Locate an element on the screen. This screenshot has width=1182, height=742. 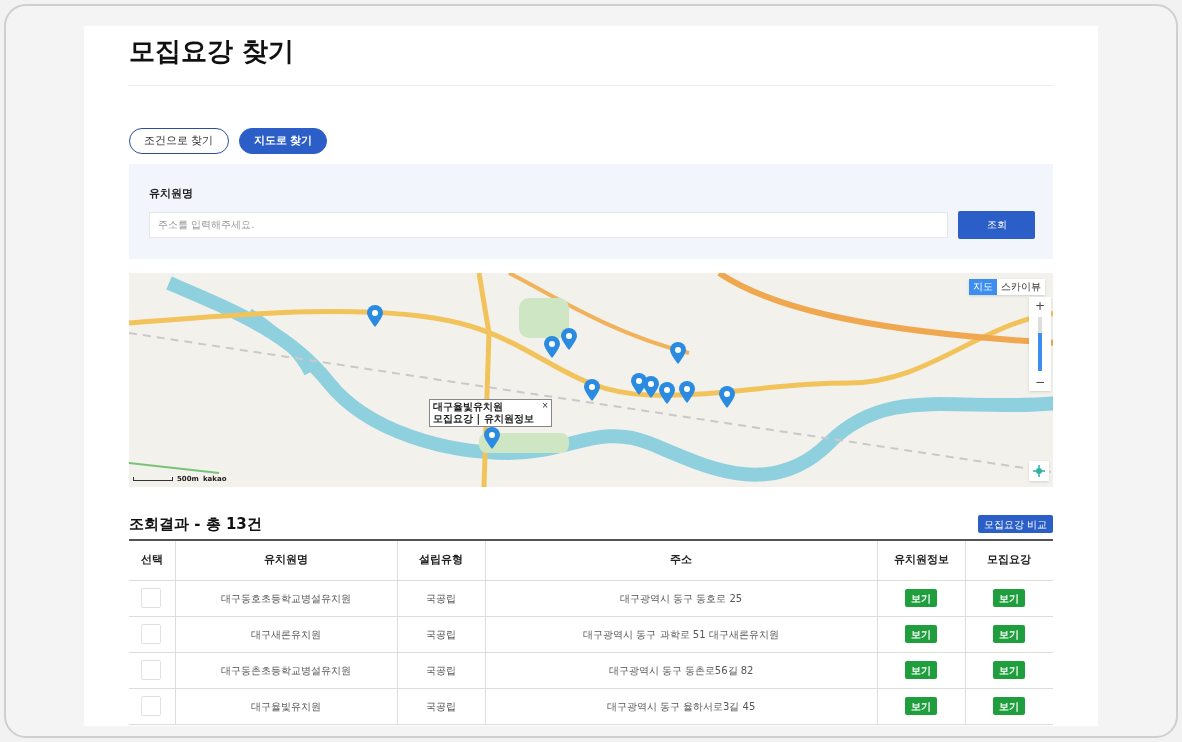
zoom-in-button: + is located at coordinates (1040, 305).